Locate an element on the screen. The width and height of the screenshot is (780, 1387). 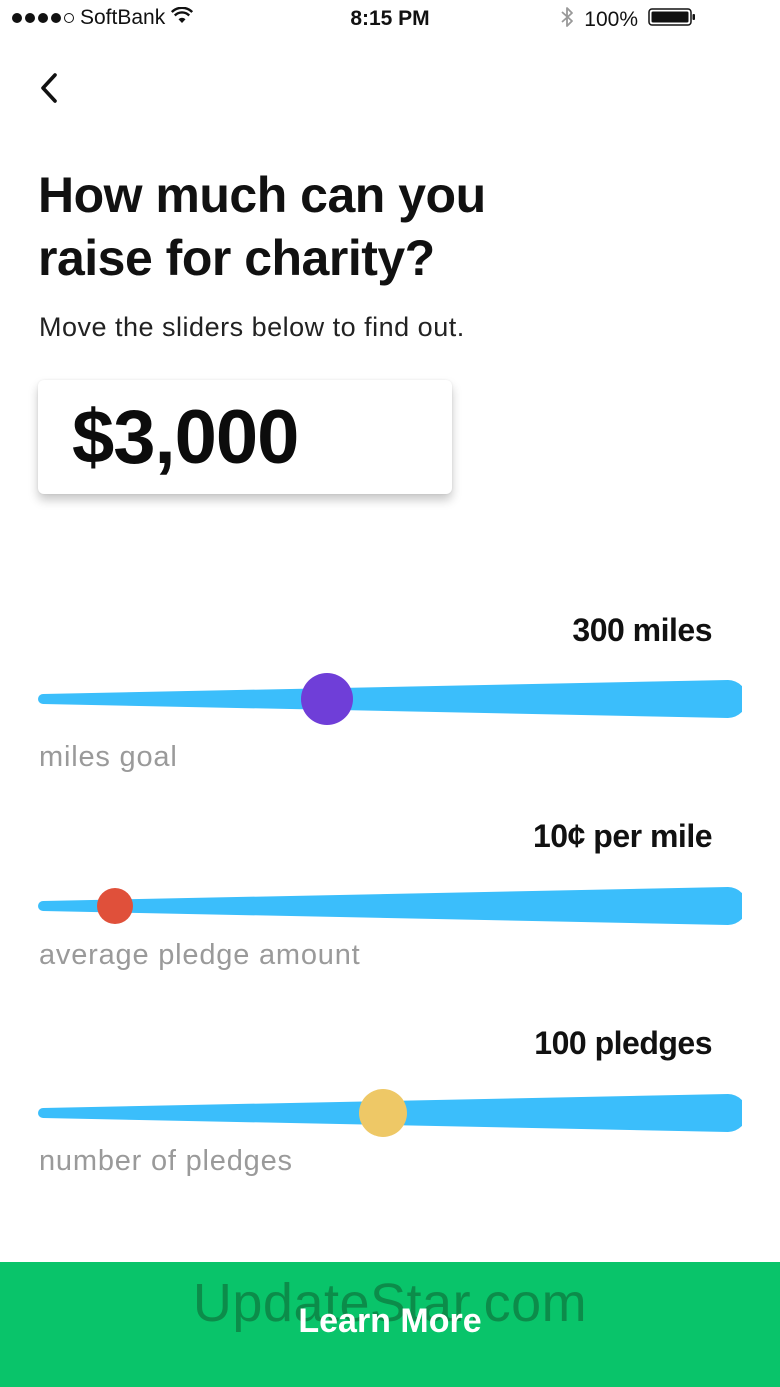
pledge-amount-label: average pledge amount is located at coordinates (200, 955).